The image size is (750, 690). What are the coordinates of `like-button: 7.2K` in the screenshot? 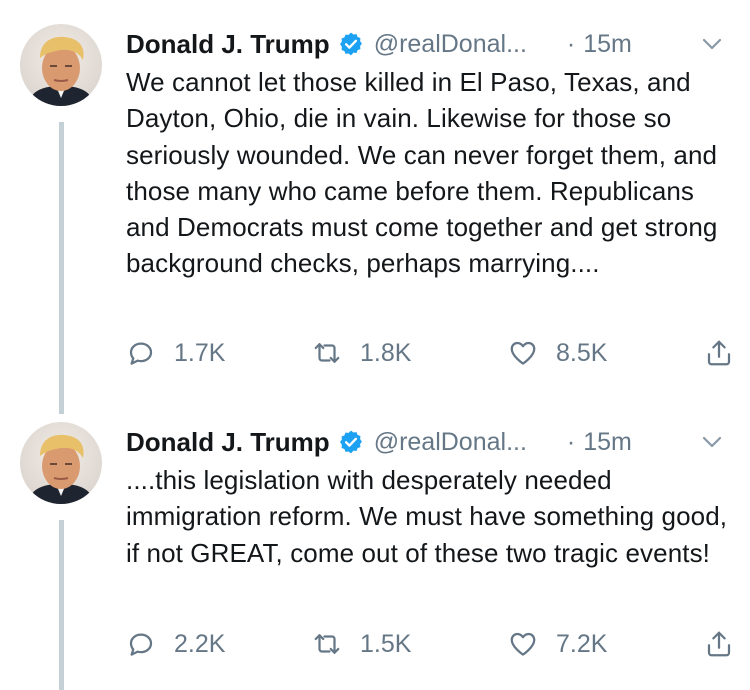 It's located at (557, 644).